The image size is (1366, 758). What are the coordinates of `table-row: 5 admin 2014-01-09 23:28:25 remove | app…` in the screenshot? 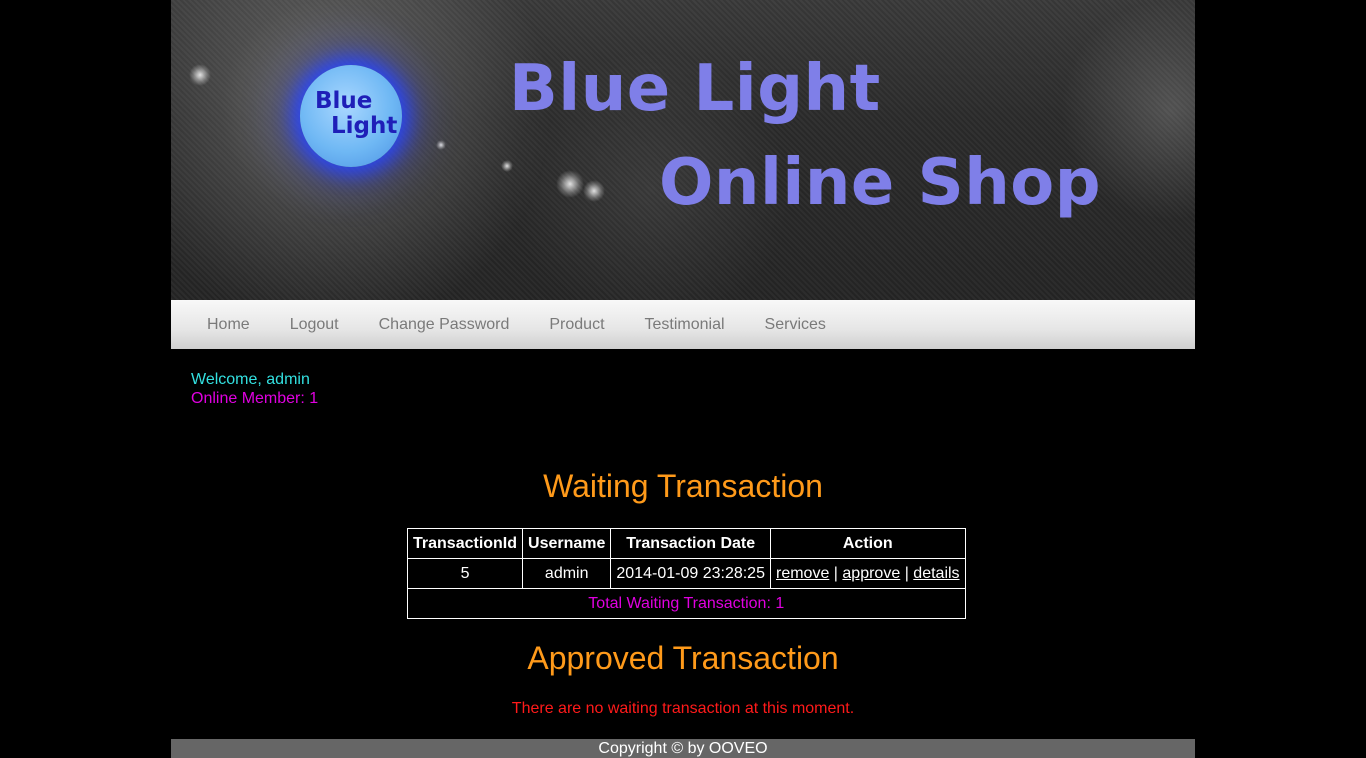 It's located at (686, 573).